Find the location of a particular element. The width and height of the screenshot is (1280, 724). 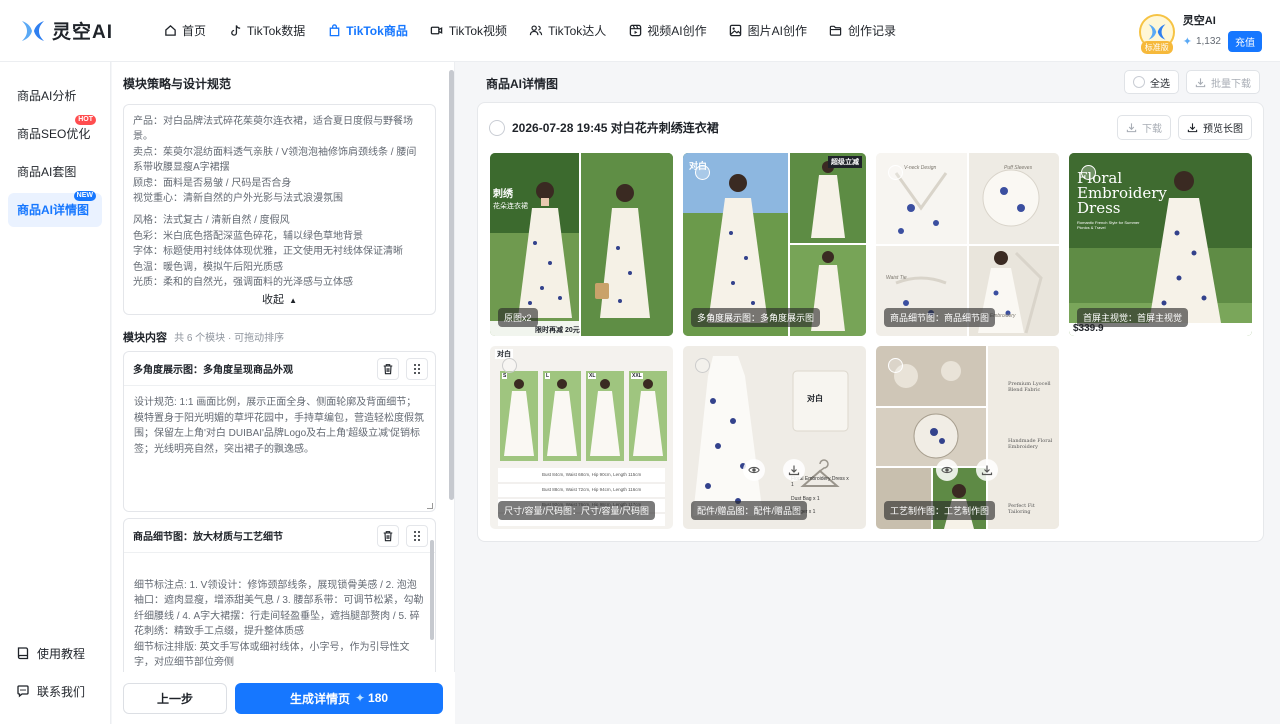

nav-tiktok-videos: TikTok视频 is located at coordinates (468, 31).